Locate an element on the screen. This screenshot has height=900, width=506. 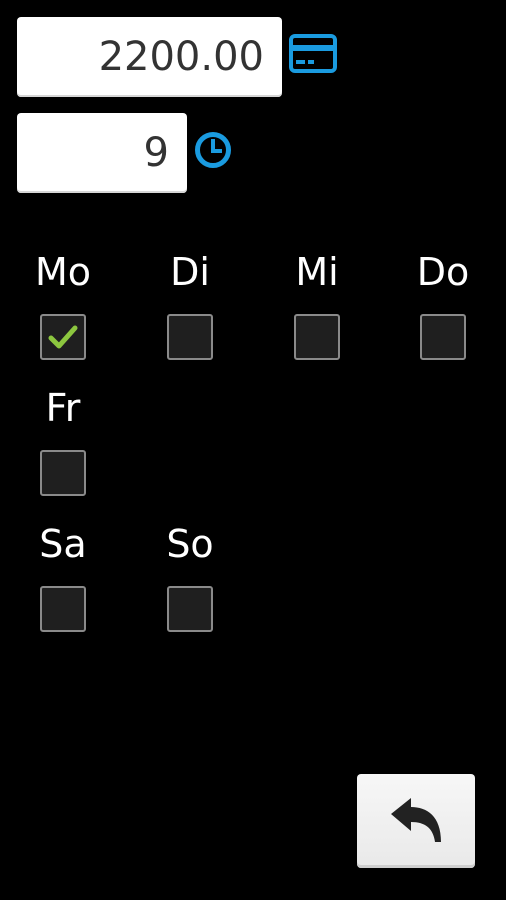
day-sunday: So is located at coordinates (190, 577).